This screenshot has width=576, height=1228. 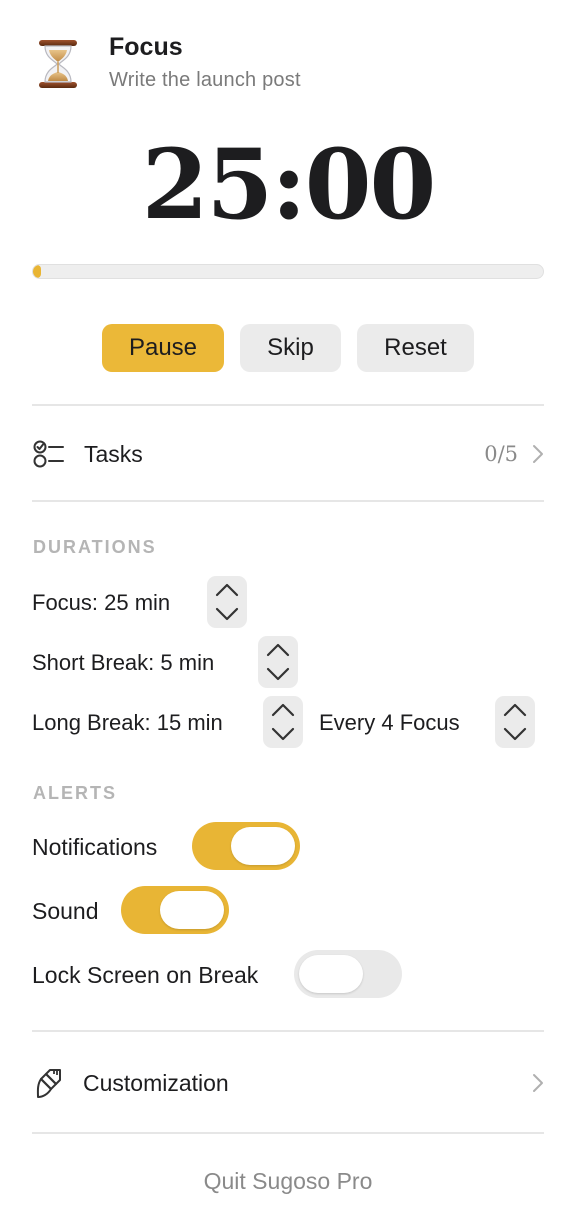 What do you see at coordinates (156, 1082) in the screenshot?
I see `customization-label: Customization` at bounding box center [156, 1082].